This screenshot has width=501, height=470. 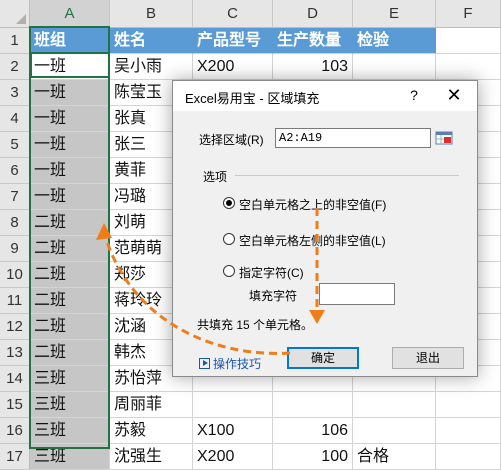 What do you see at coordinates (312, 204) in the screenshot?
I see `radio-above-label: 空白单元格之上的非空值(F)` at bounding box center [312, 204].